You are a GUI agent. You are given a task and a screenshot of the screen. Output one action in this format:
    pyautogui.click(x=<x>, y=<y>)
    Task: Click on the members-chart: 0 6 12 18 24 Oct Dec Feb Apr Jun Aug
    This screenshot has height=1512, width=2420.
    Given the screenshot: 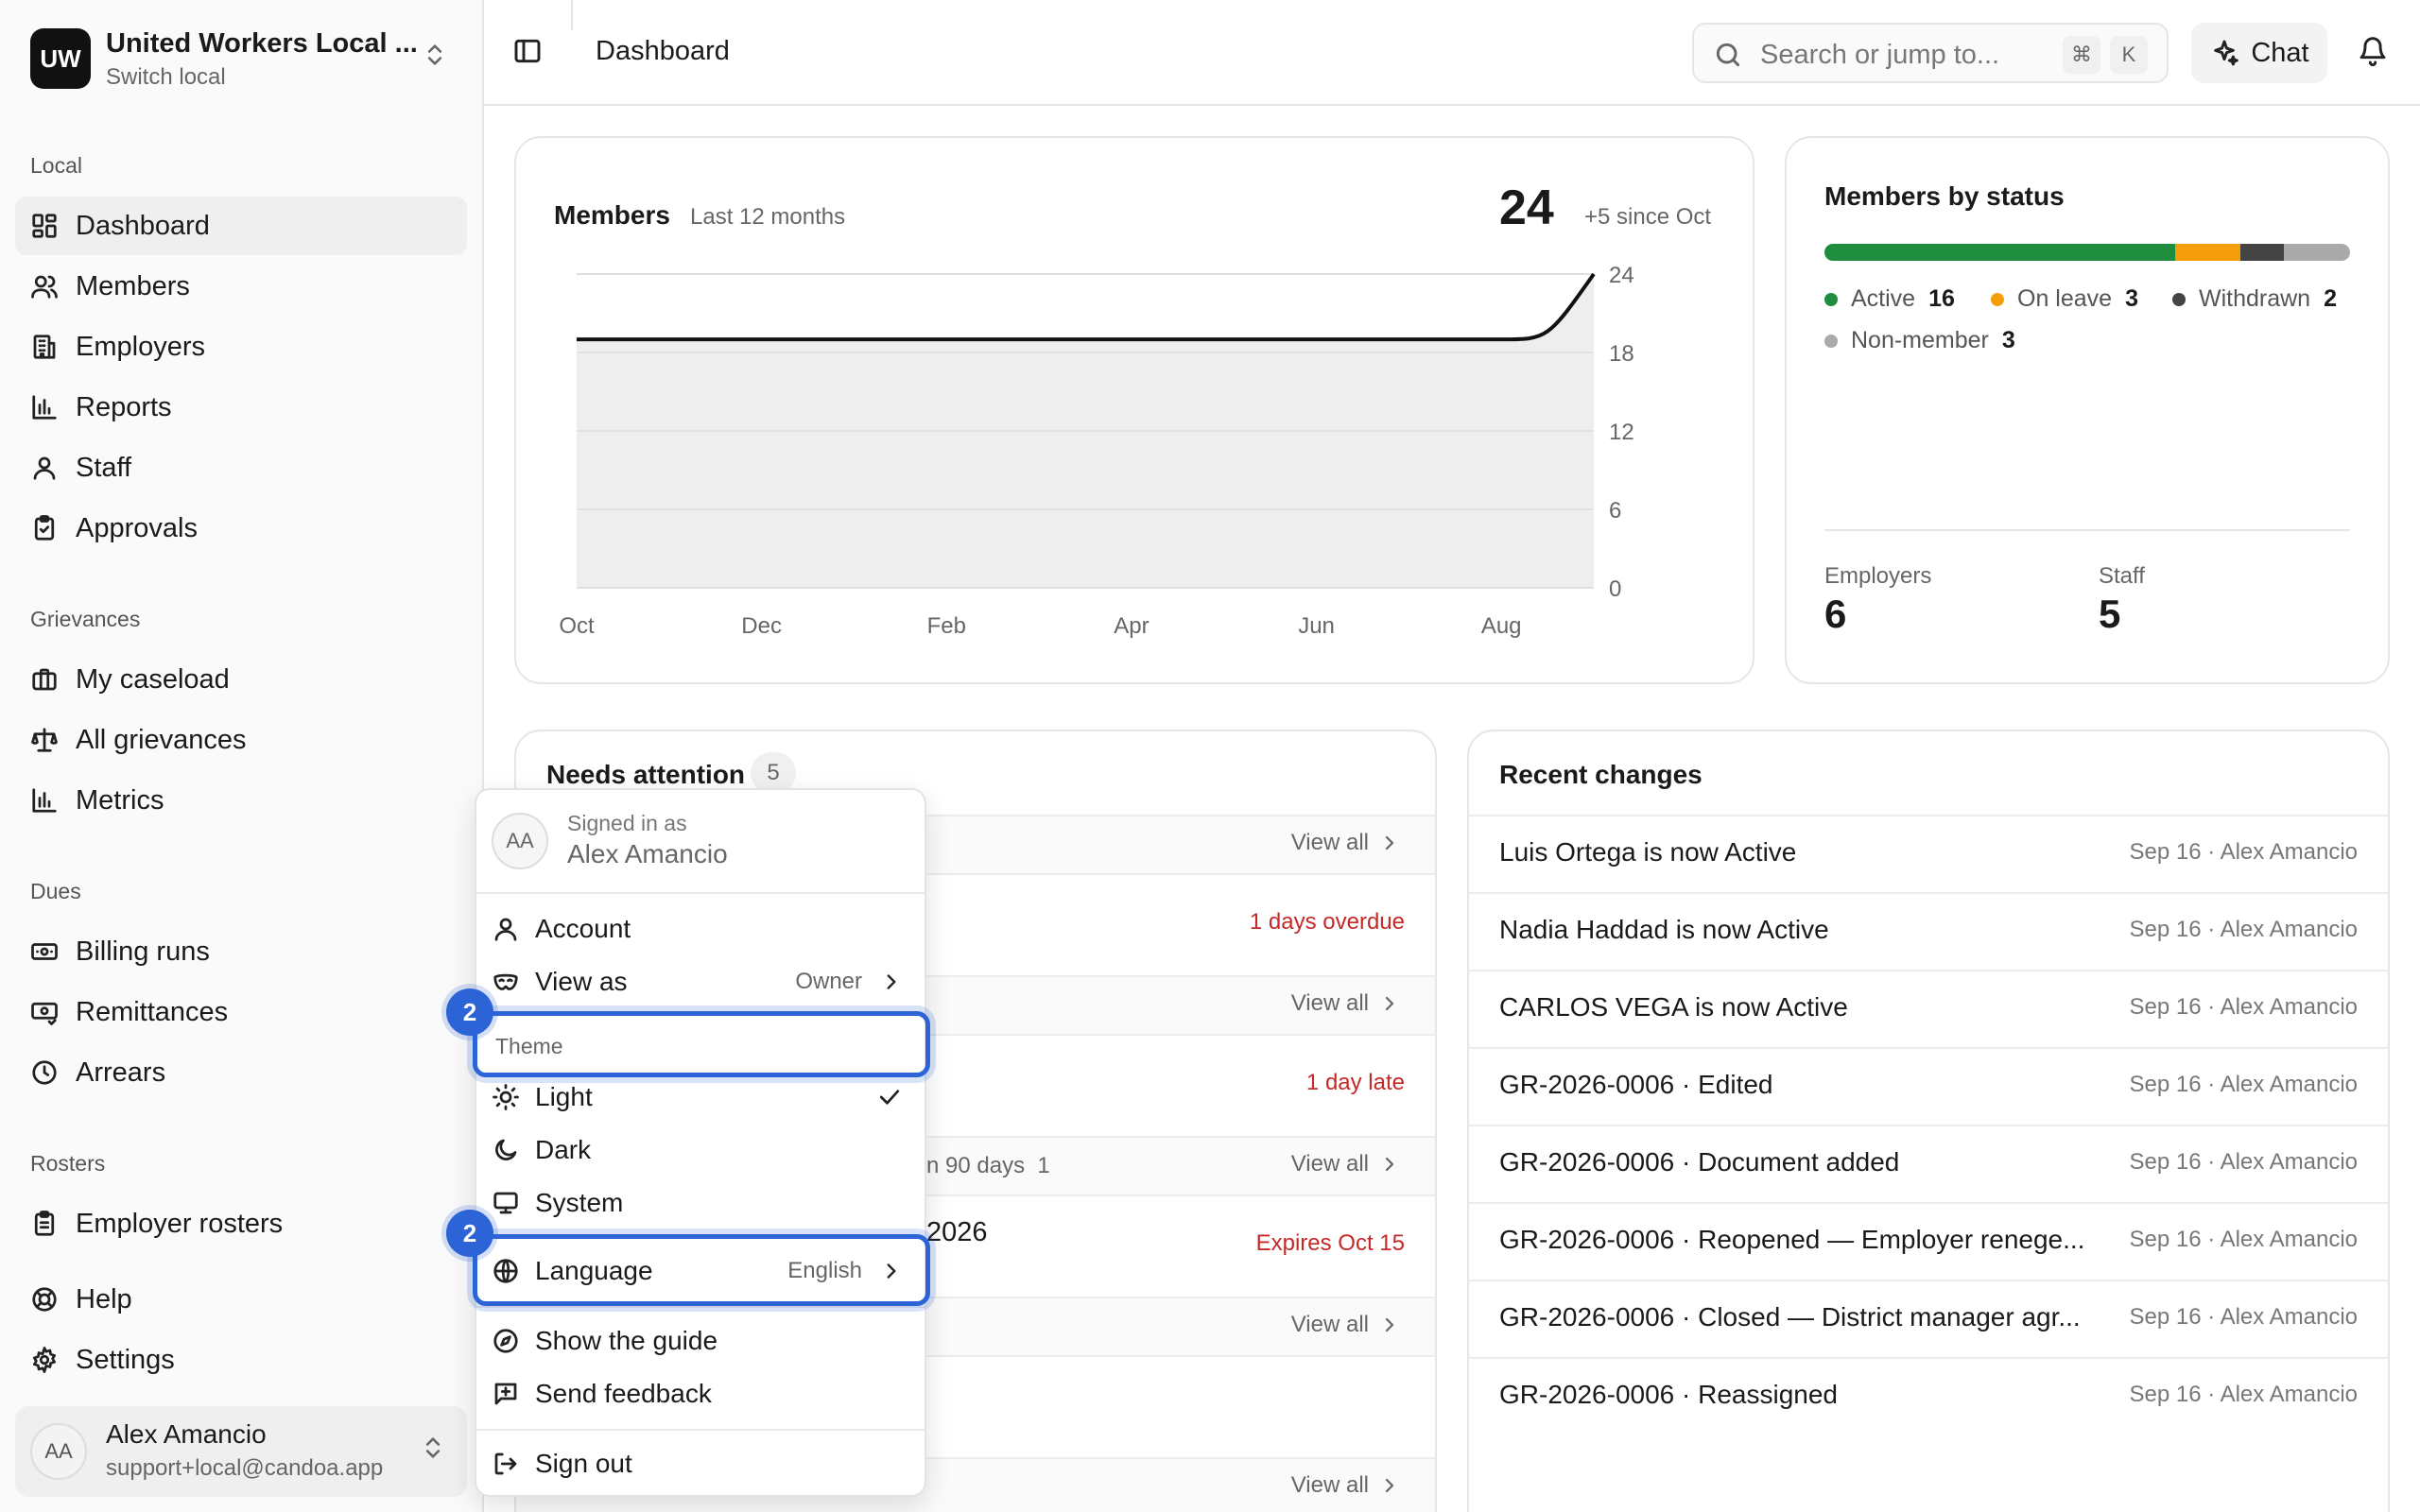 What is the action you would take?
    pyautogui.click(x=1096, y=451)
    